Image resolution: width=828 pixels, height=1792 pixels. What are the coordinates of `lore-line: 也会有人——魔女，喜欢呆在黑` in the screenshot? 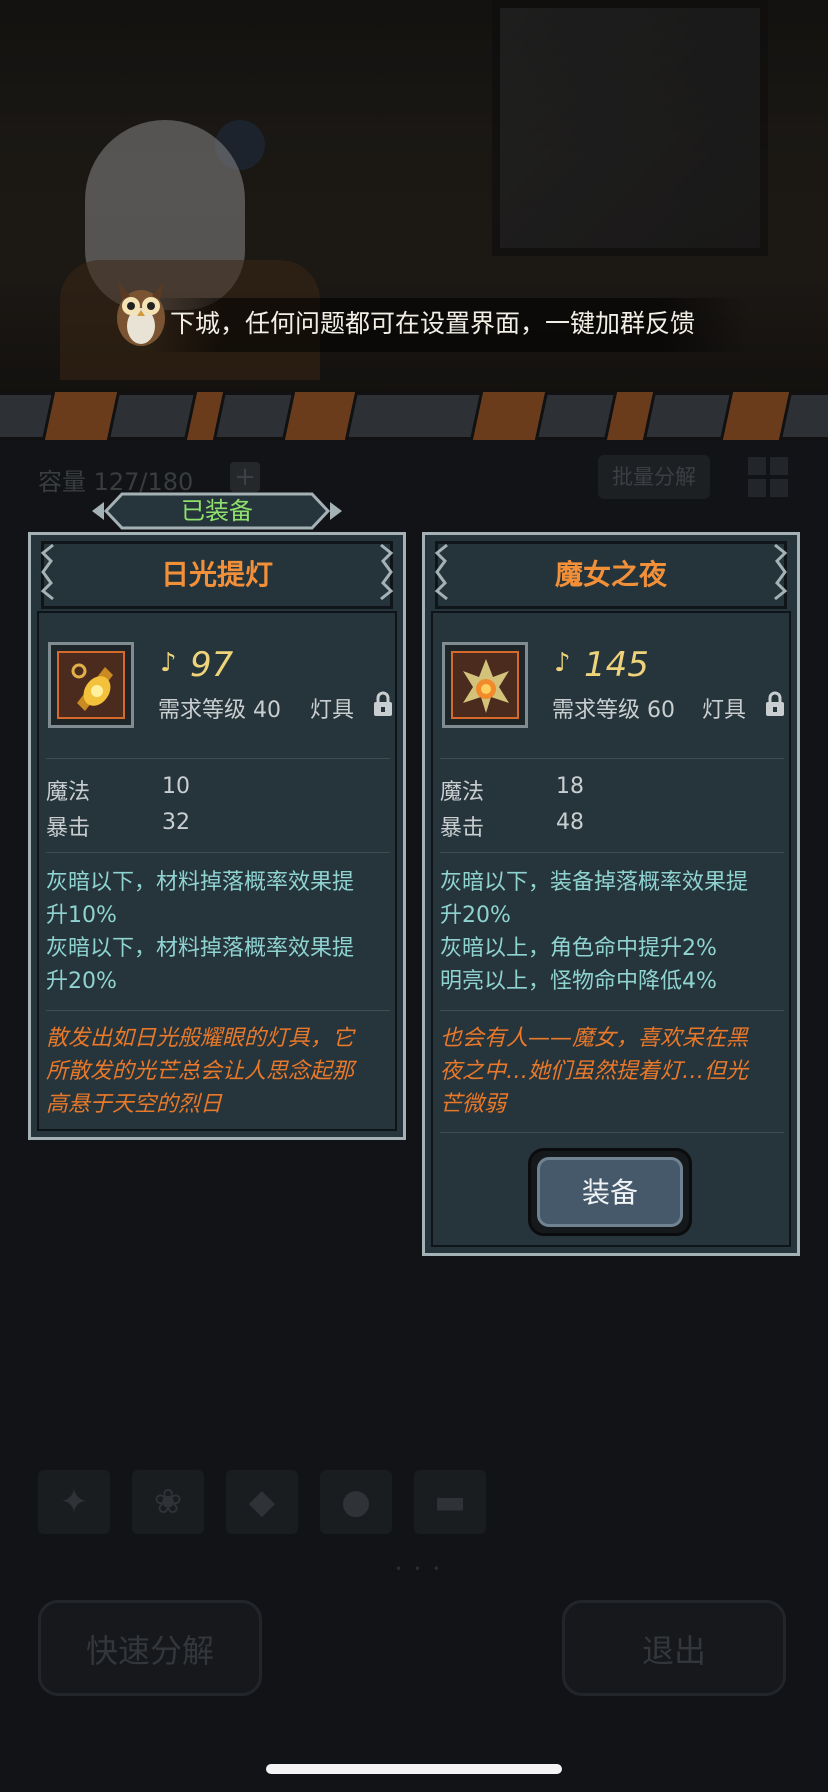 It's located at (594, 1038).